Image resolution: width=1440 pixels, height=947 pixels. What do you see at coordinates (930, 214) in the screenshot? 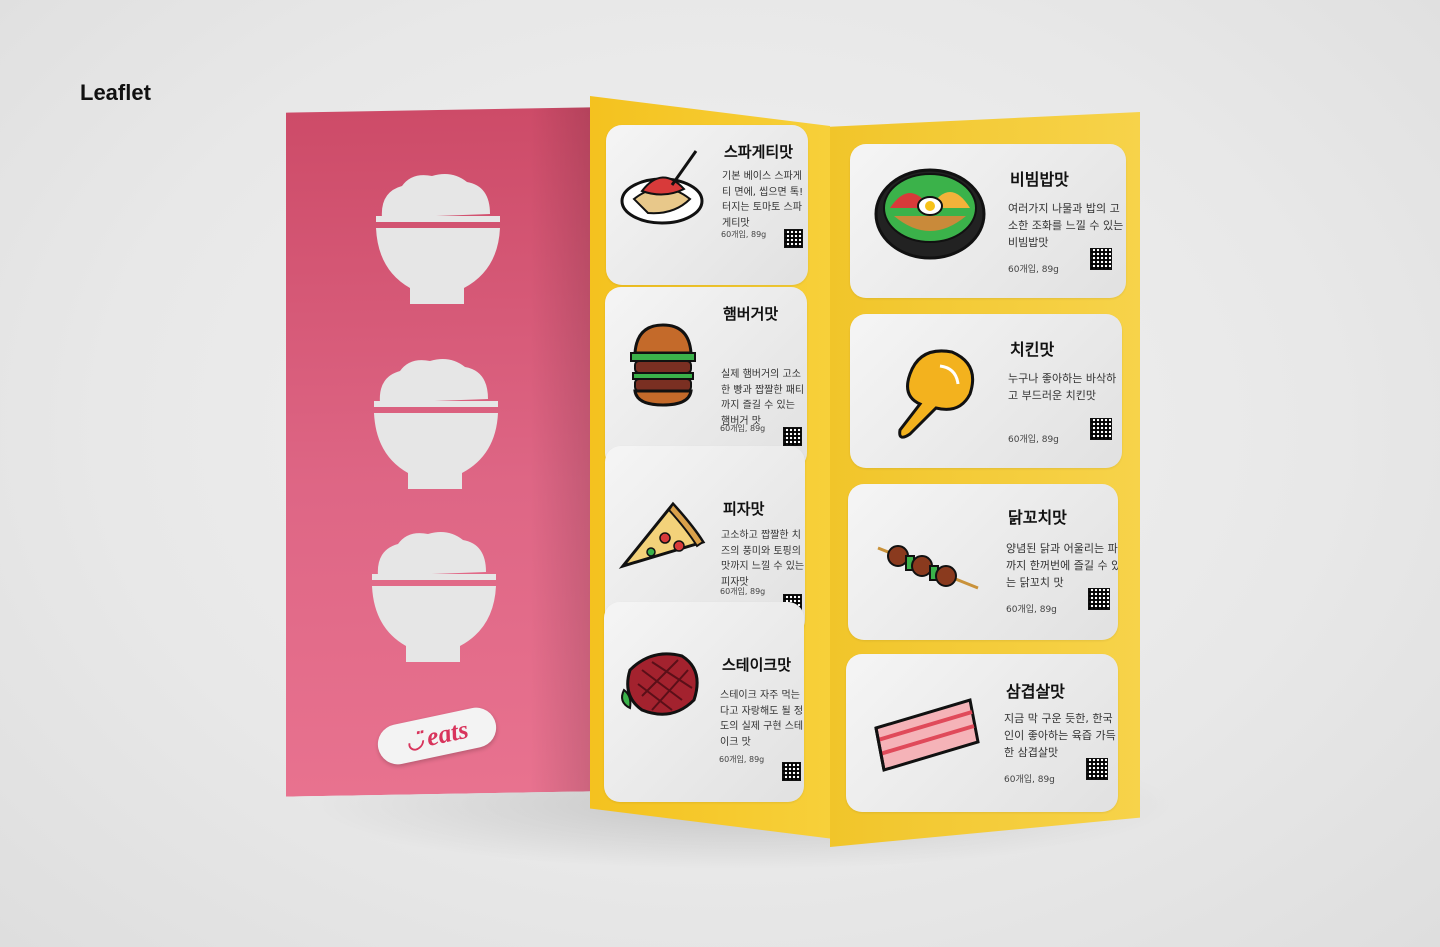
I see `bibimbap-icon` at bounding box center [930, 214].